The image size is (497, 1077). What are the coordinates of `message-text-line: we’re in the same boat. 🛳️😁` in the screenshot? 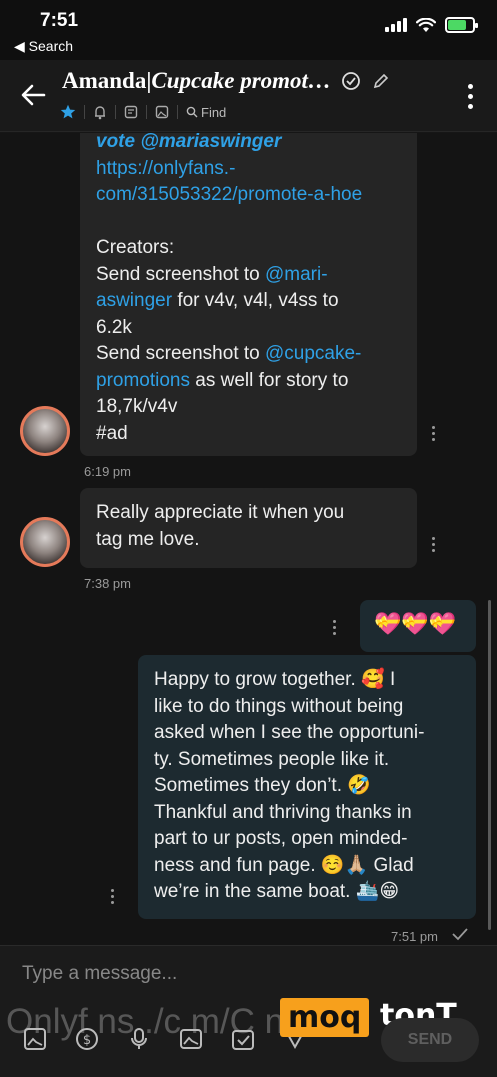 It's located at (277, 891).